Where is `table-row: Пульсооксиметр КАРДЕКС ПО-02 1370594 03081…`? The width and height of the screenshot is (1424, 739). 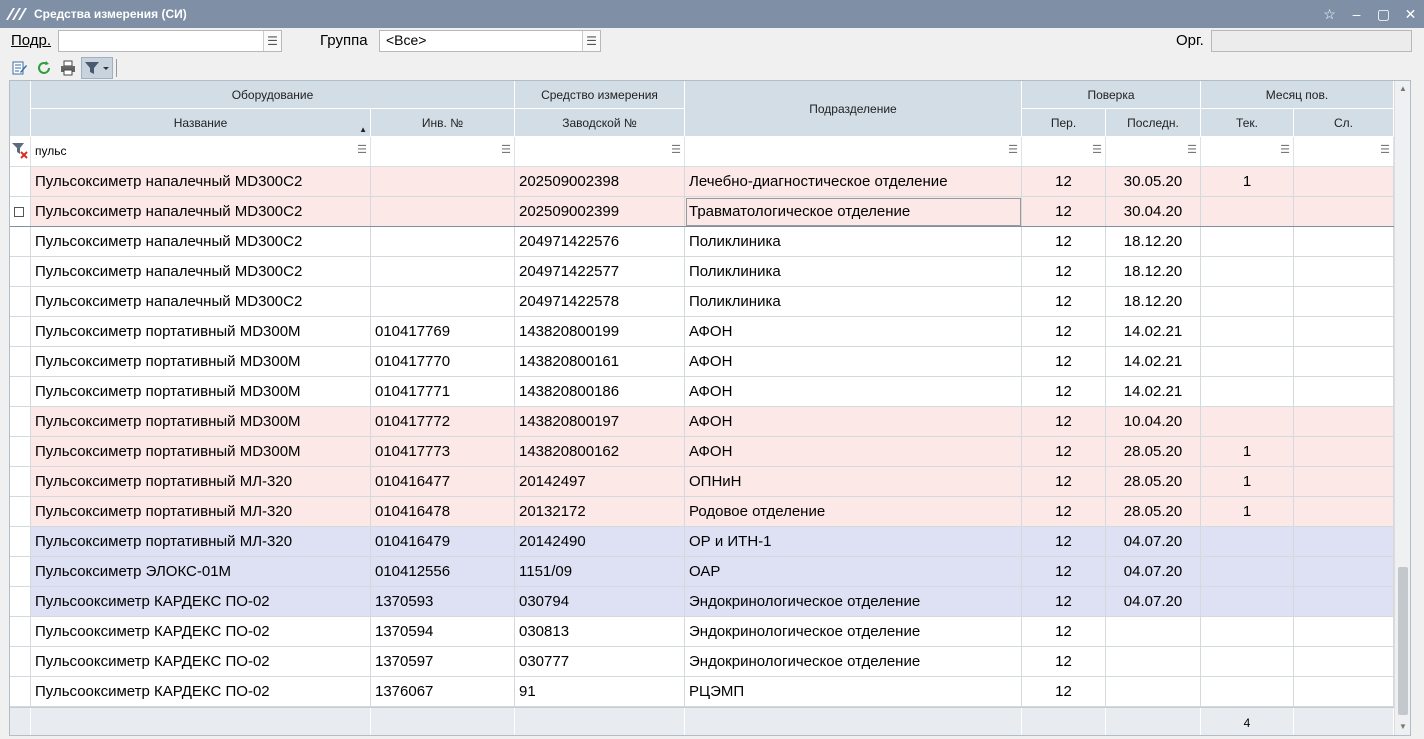 table-row: Пульсооксиметр КАРДЕКС ПО-02 1370594 03081… is located at coordinates (702, 632).